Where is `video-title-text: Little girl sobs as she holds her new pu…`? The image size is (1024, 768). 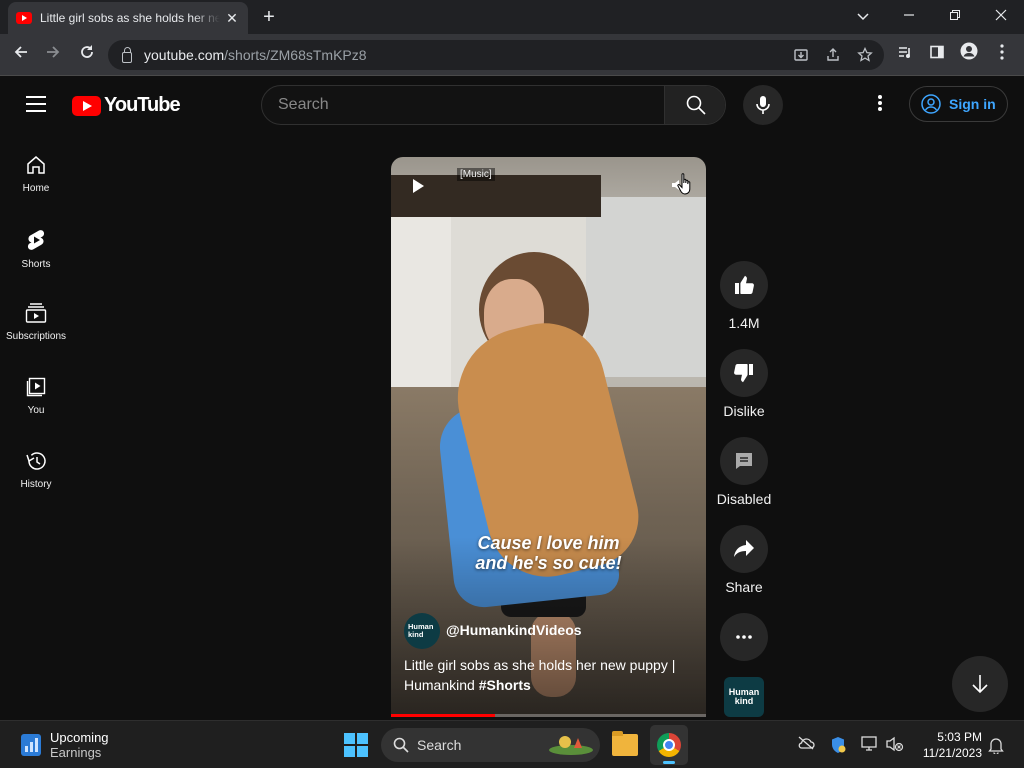 video-title-text: Little girl sobs as she holds her new pu… is located at coordinates (540, 675).